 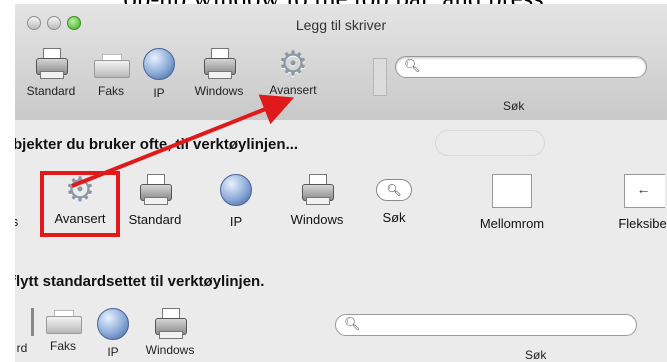 I want to click on default-item-windows-label: Windows, so click(x=170, y=350).